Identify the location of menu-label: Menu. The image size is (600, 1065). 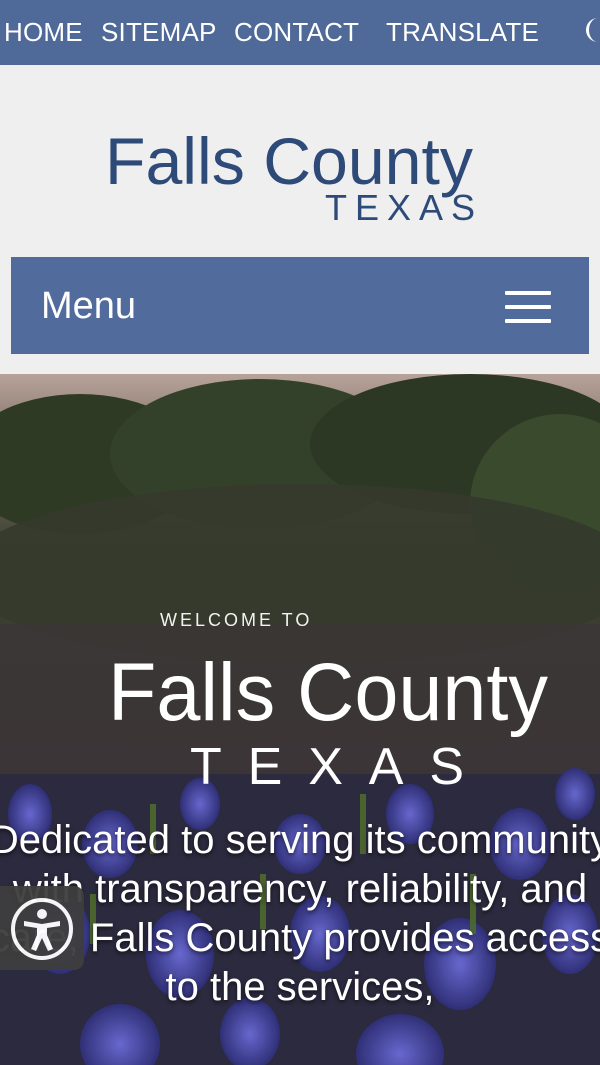
(89, 306).